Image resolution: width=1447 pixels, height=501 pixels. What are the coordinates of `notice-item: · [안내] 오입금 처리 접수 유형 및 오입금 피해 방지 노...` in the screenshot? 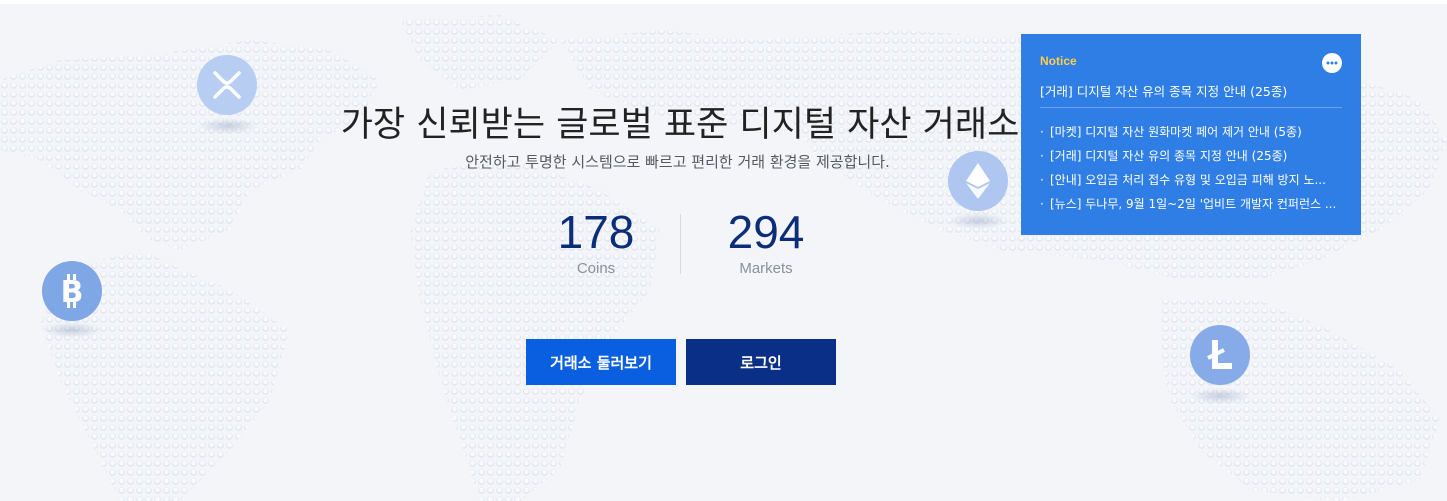 It's located at (1191, 180).